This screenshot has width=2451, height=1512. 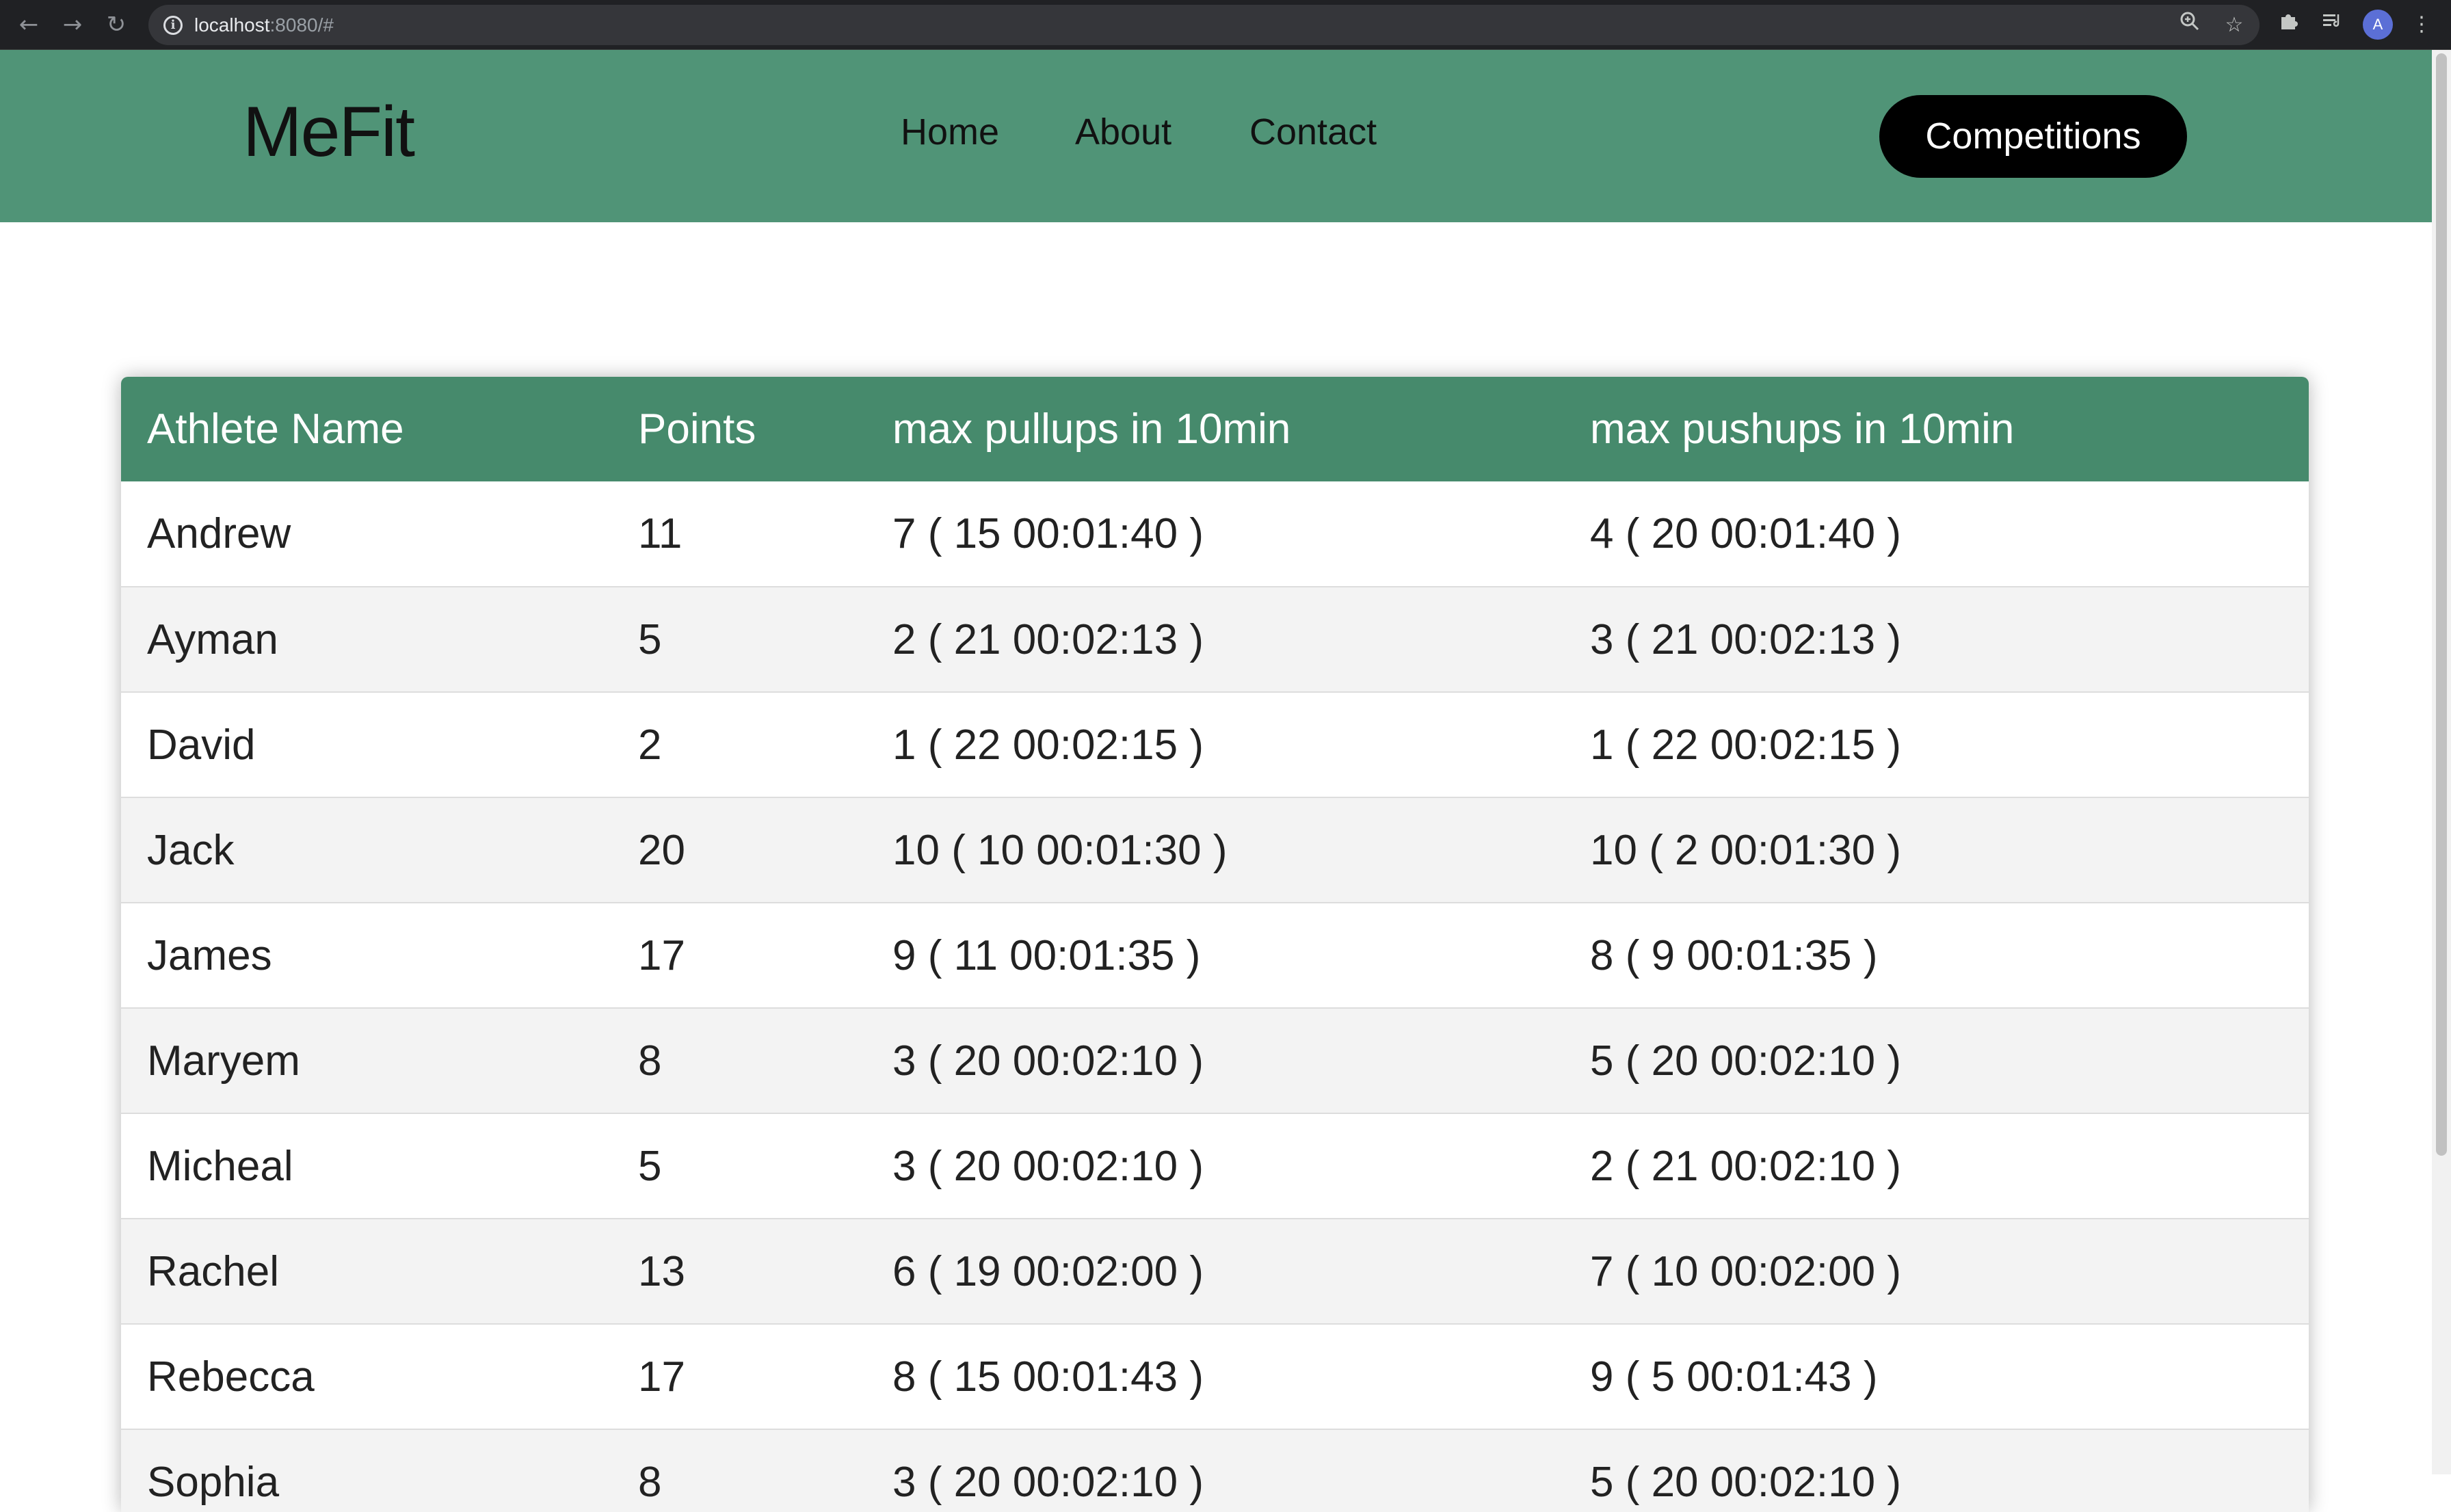 I want to click on reload-icon: ↻, so click(x=116, y=24).